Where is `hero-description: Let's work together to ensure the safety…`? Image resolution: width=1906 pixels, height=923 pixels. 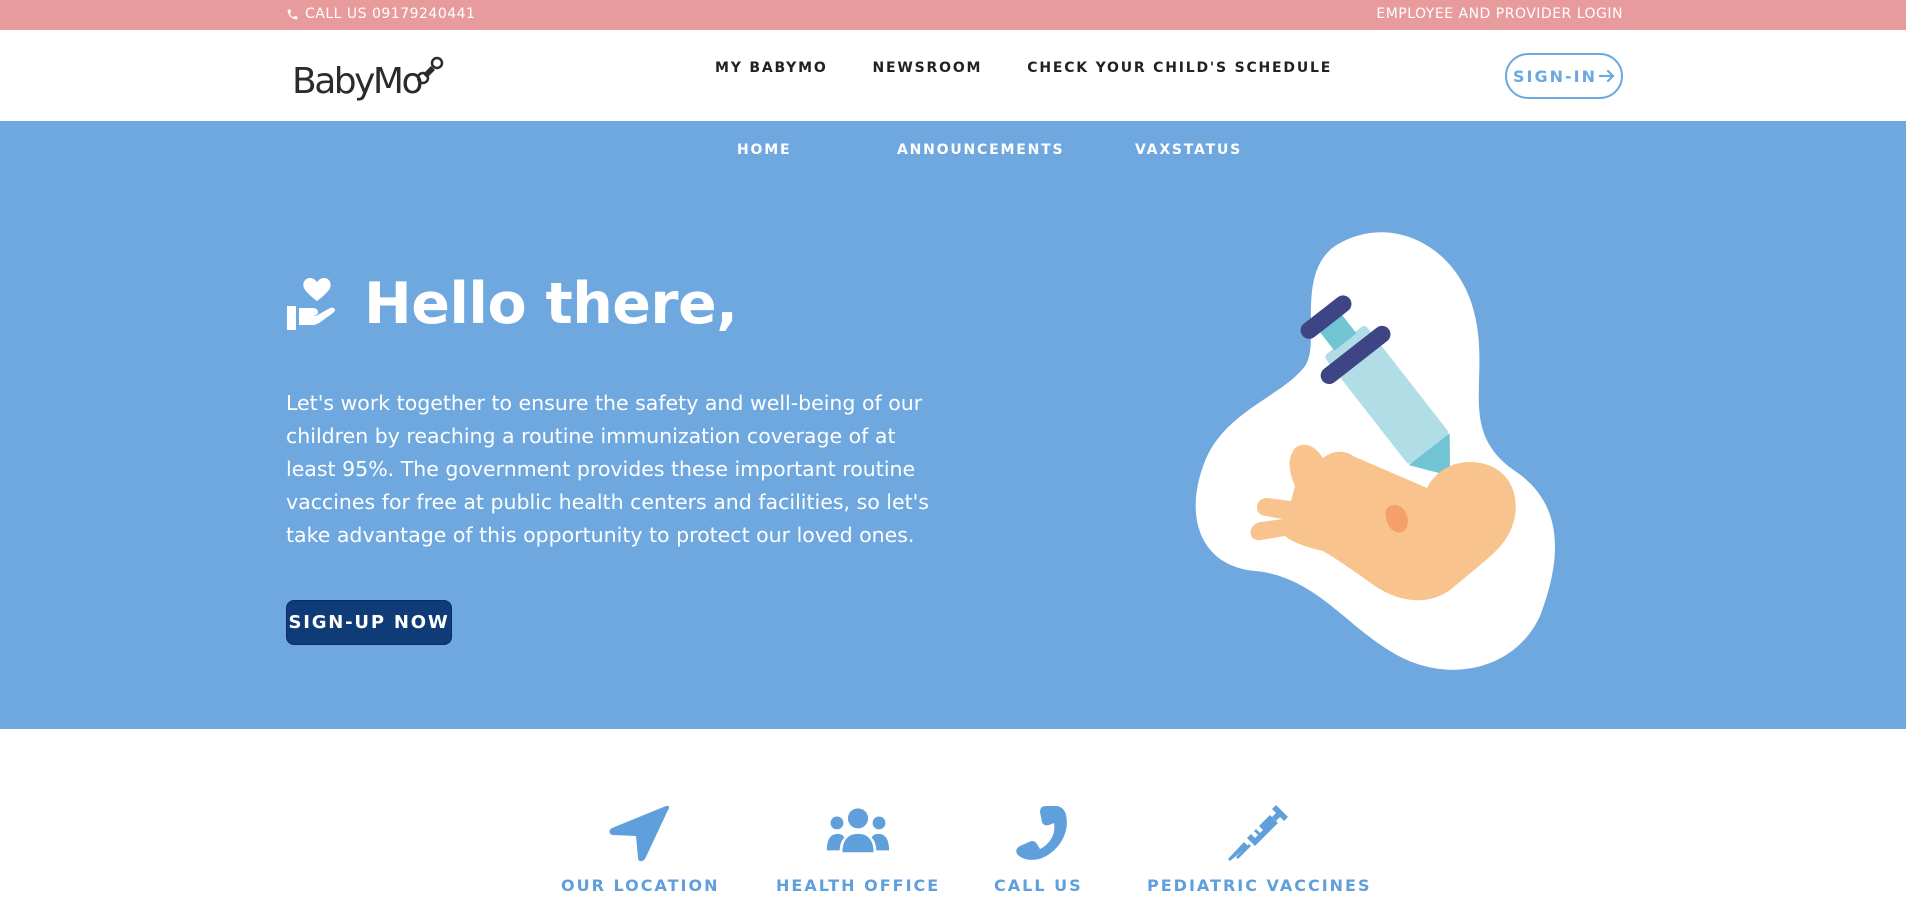 hero-description: Let's work together to ensure the safety… is located at coordinates (607, 469).